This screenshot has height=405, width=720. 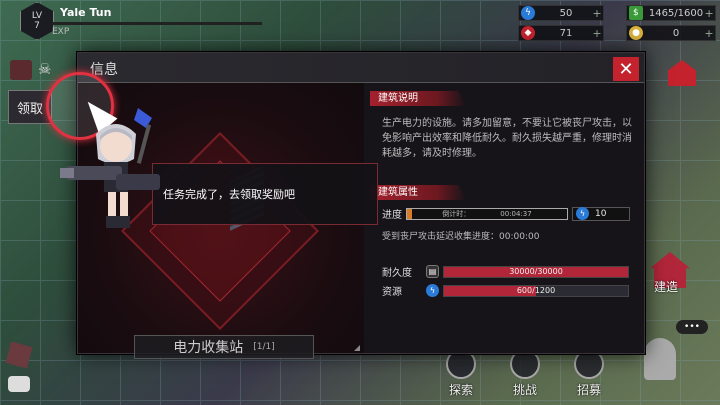 What do you see at coordinates (626, 69) in the screenshot?
I see `close-button: ✕` at bounding box center [626, 69].